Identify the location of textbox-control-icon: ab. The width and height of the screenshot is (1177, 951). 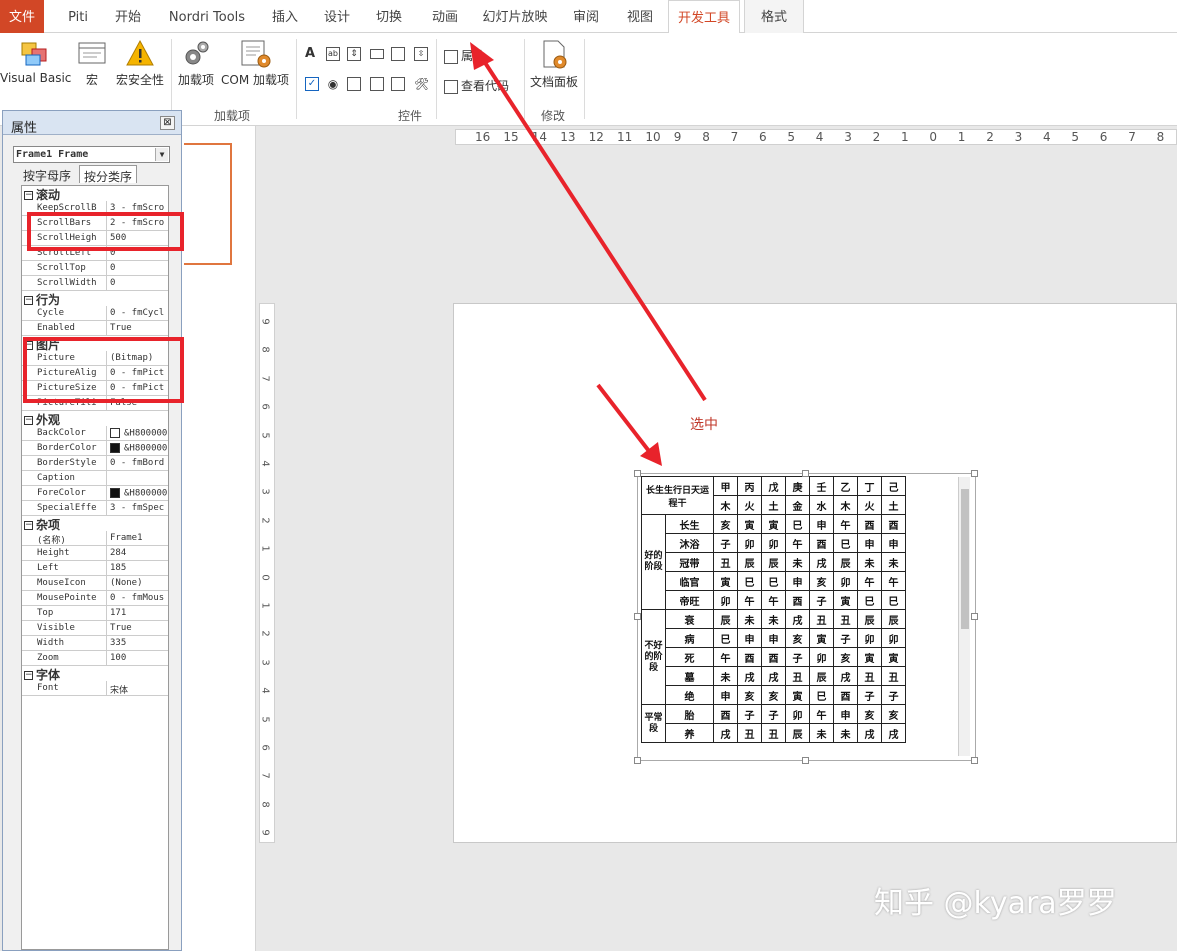
(333, 54).